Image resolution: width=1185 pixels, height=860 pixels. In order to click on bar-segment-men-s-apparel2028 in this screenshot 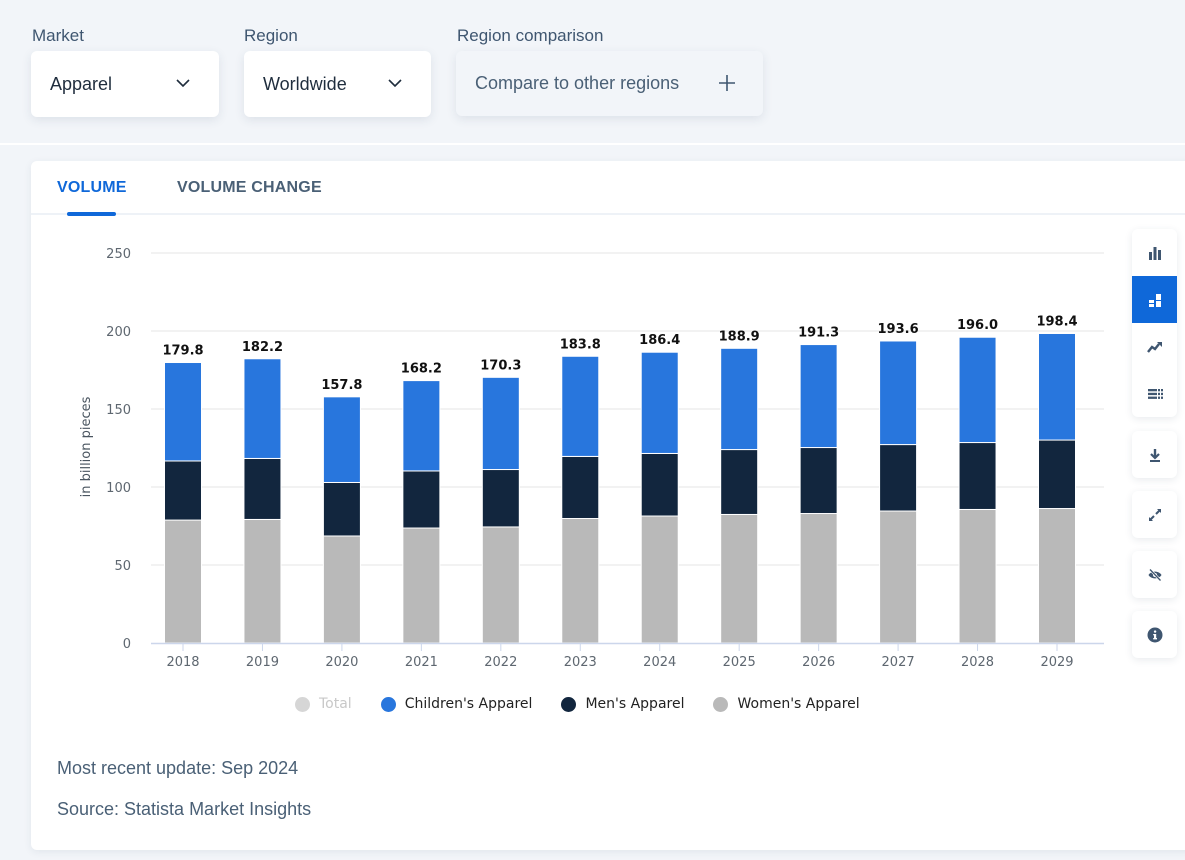, I will do `click(977, 476)`.